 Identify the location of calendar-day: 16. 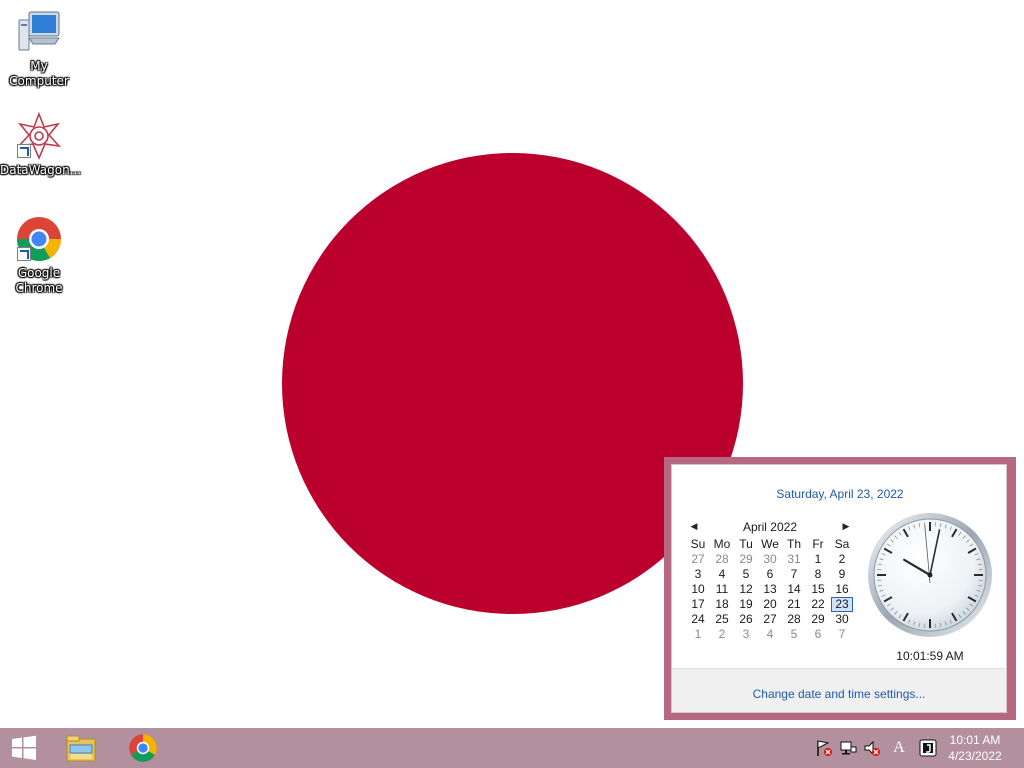
(842, 589).